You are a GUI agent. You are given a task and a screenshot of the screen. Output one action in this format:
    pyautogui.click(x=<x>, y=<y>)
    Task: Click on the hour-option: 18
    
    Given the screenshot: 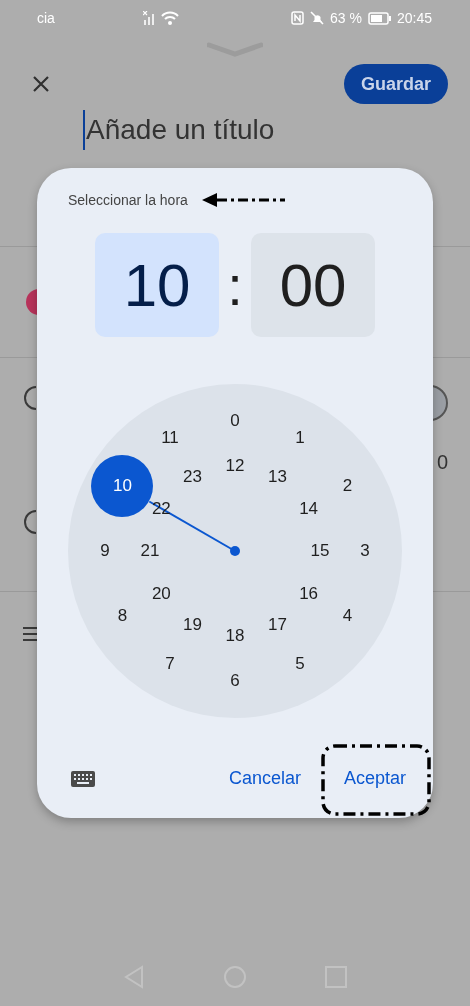 What is the action you would take?
    pyautogui.click(x=235, y=636)
    